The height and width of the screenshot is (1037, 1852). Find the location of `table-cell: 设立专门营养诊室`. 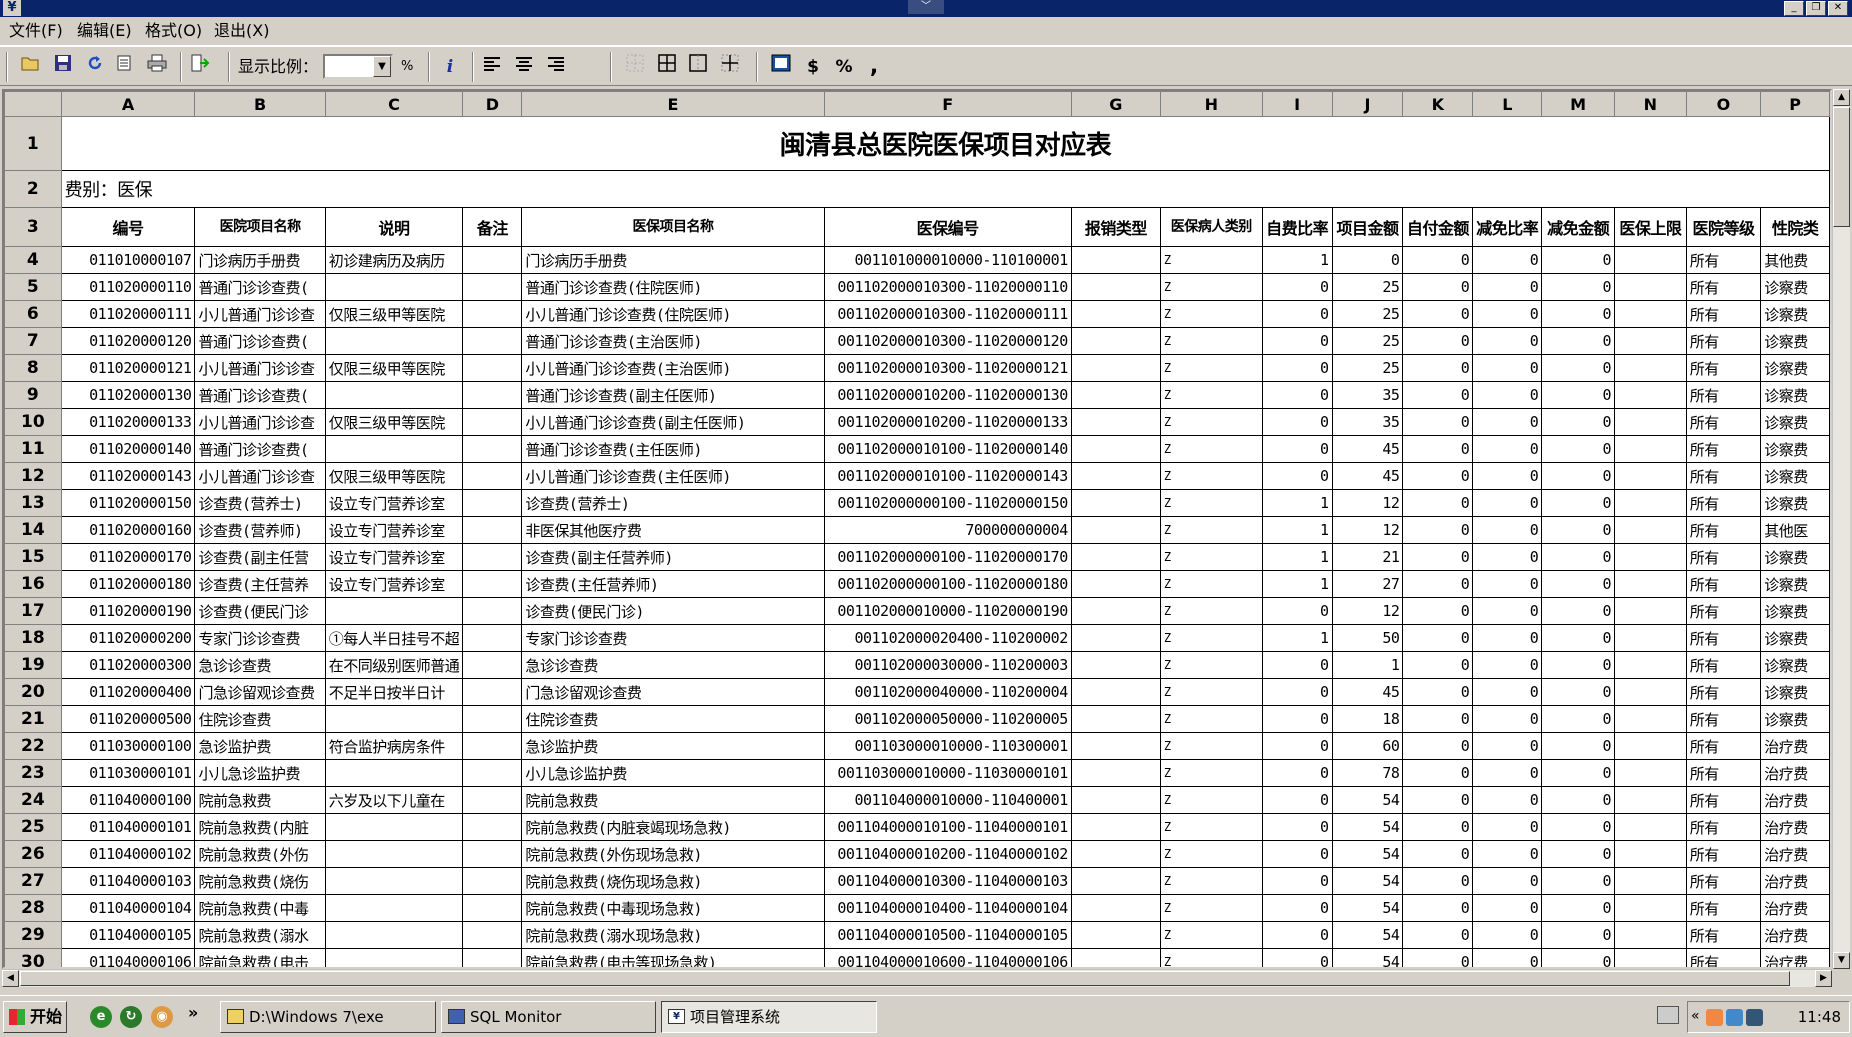

table-cell: 设立专门营养诊室 is located at coordinates (394, 530).